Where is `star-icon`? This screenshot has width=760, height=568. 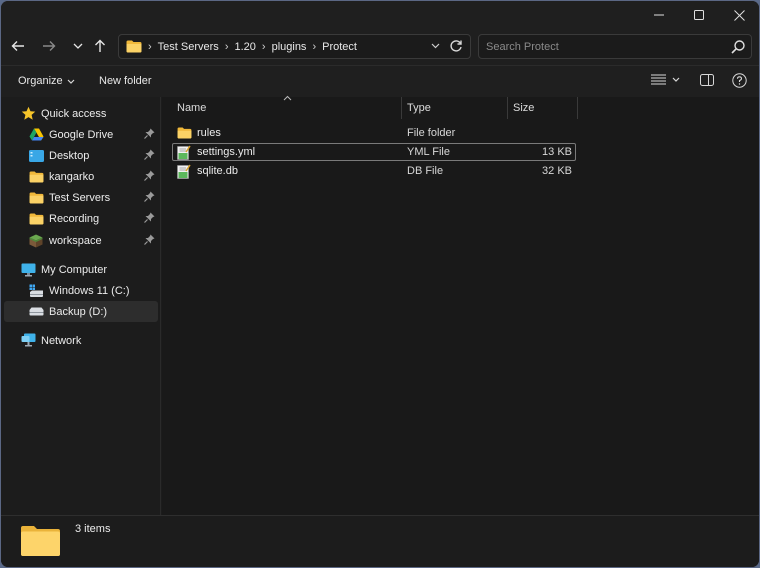 star-icon is located at coordinates (28, 114).